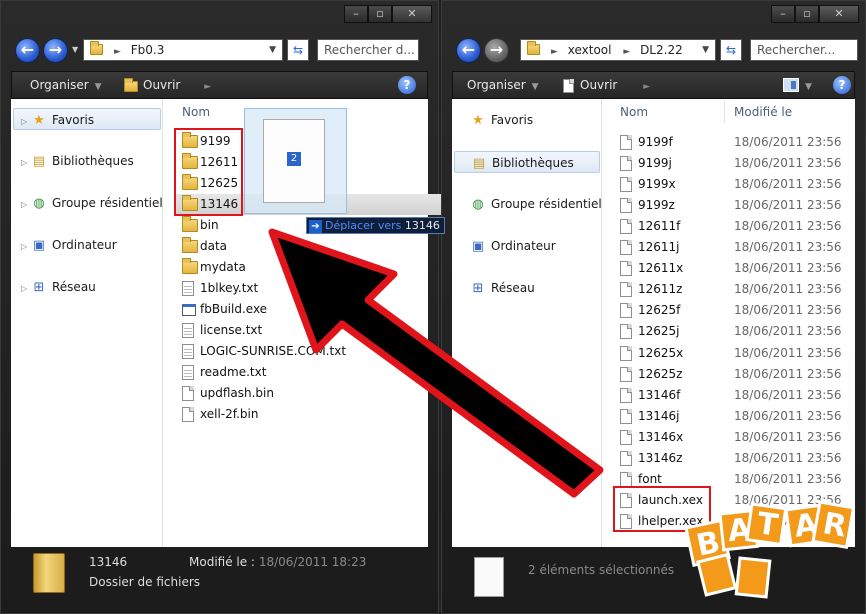 This screenshot has height=614, width=866. I want to click on details-modified-value: 18/06/2011 18:23, so click(312, 562).